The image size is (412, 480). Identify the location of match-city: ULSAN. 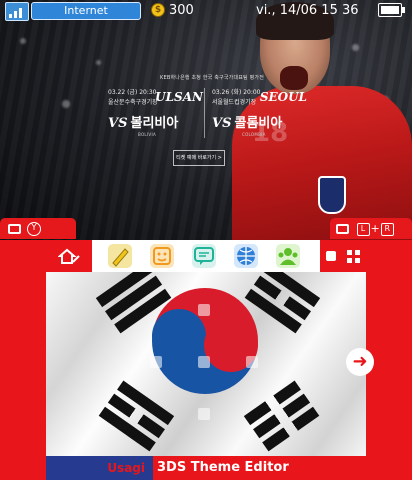
(179, 97).